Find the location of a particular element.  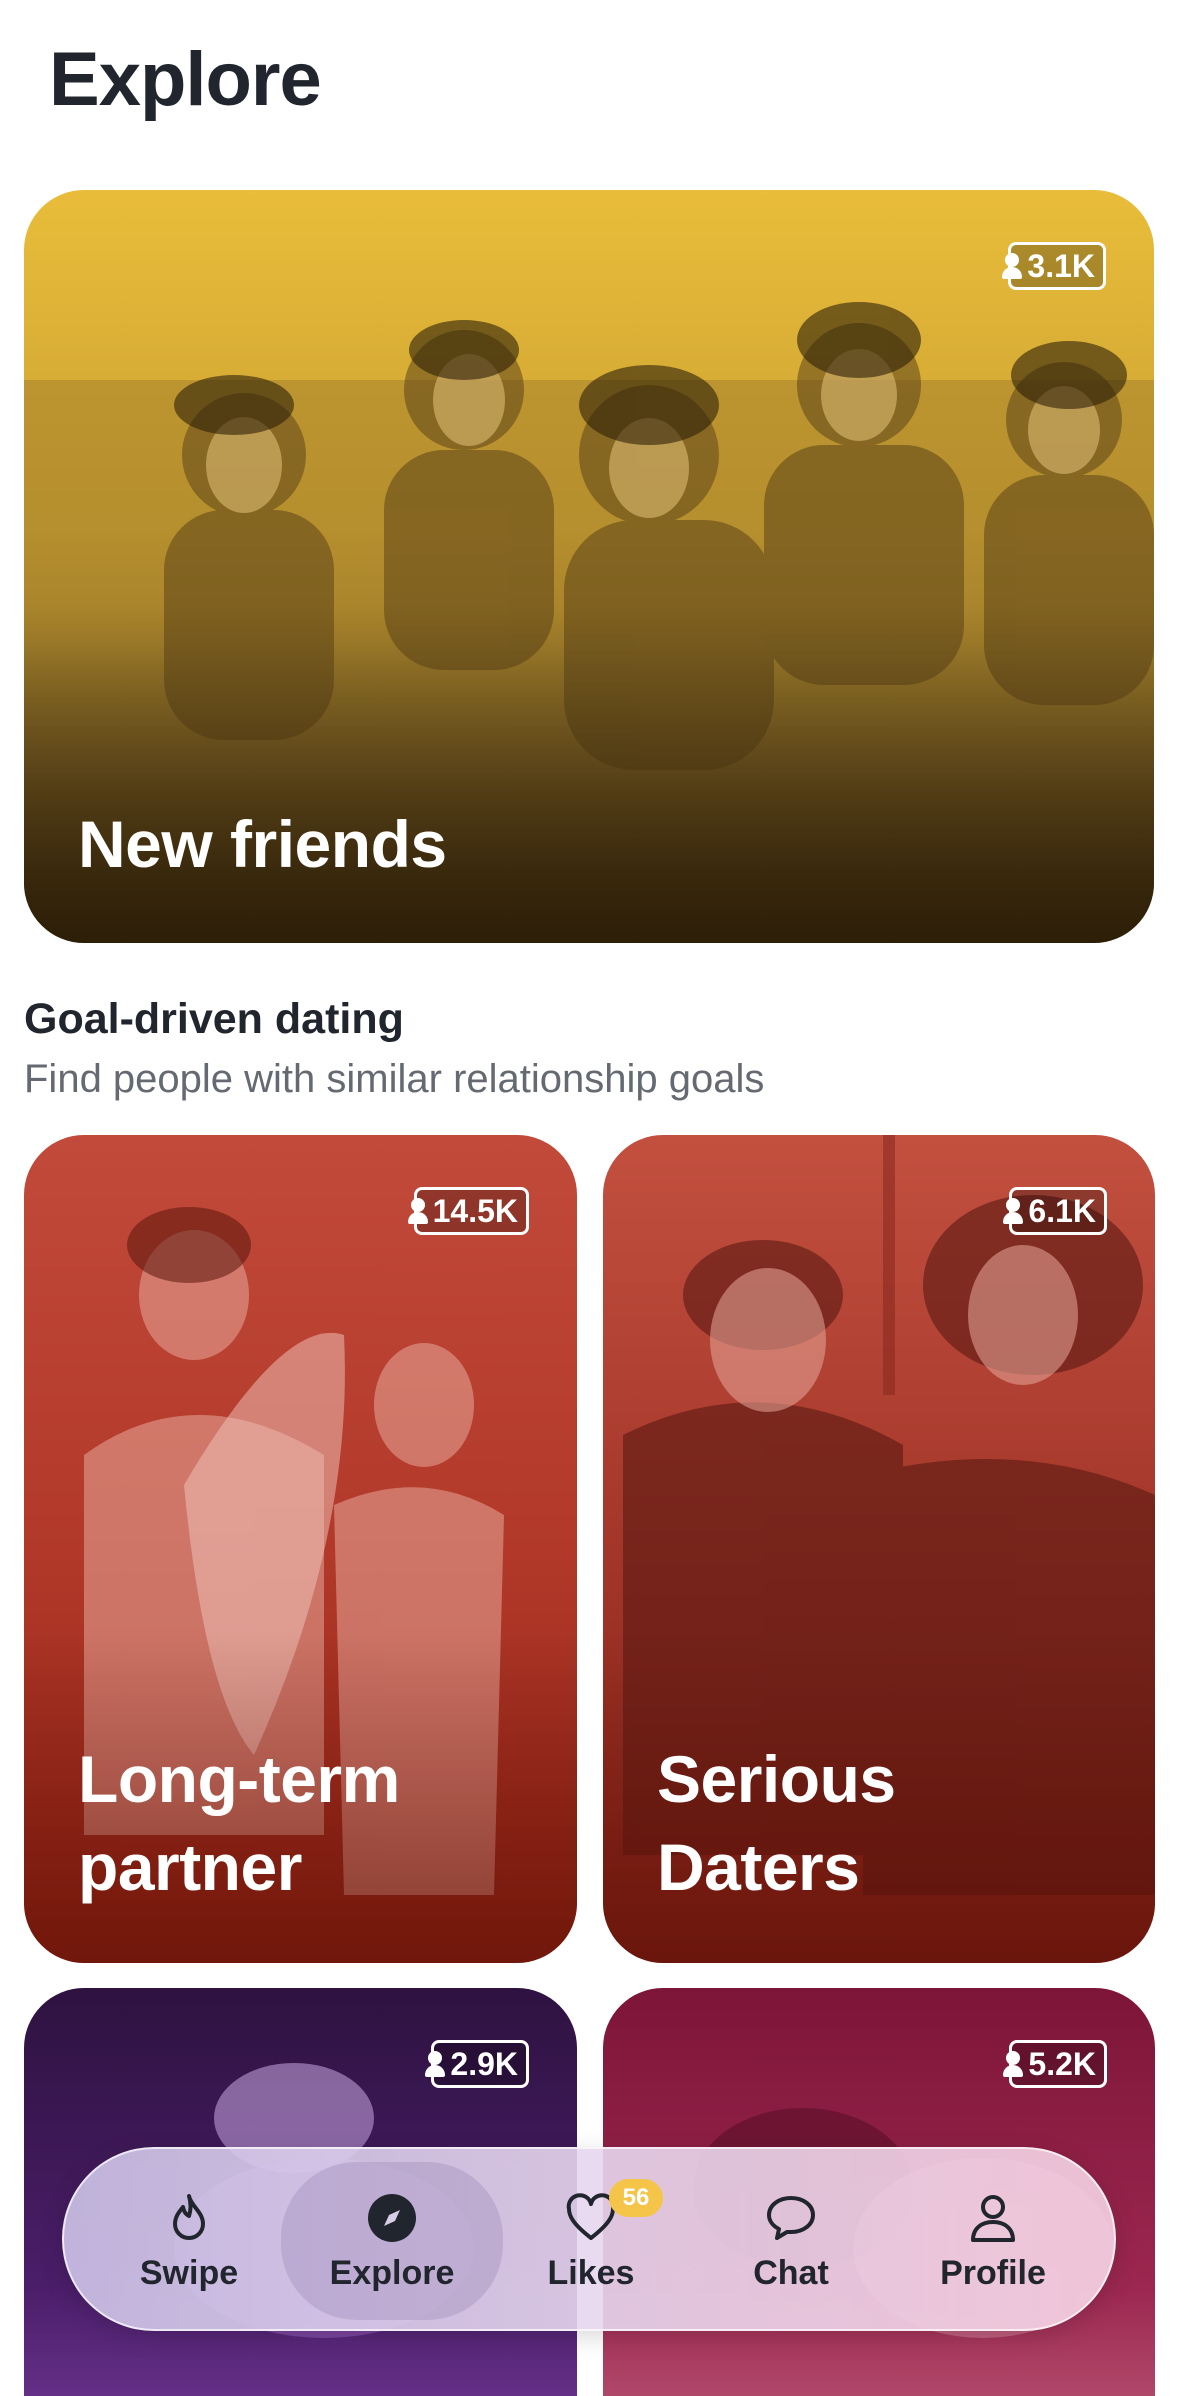

member-count: 2.9K is located at coordinates (484, 2063).